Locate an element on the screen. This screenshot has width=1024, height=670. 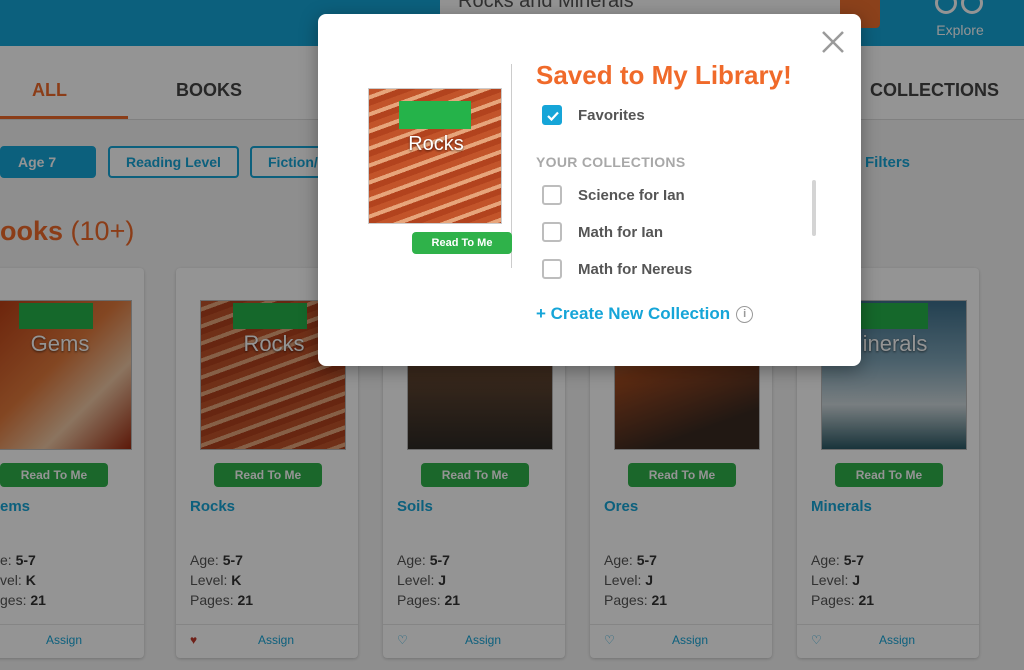
collection-label: Science for Ian is located at coordinates (631, 195).